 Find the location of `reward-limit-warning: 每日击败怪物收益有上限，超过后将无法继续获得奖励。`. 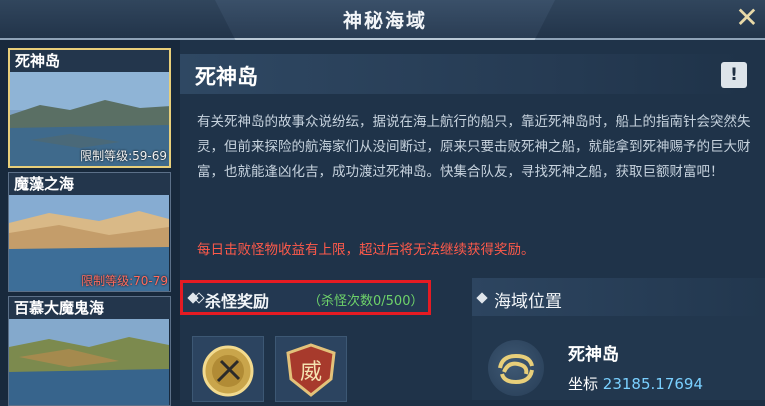

reward-limit-warning: 每日击败怪物收益有上限，超过后将无法继续获得奖励。 is located at coordinates (366, 250).